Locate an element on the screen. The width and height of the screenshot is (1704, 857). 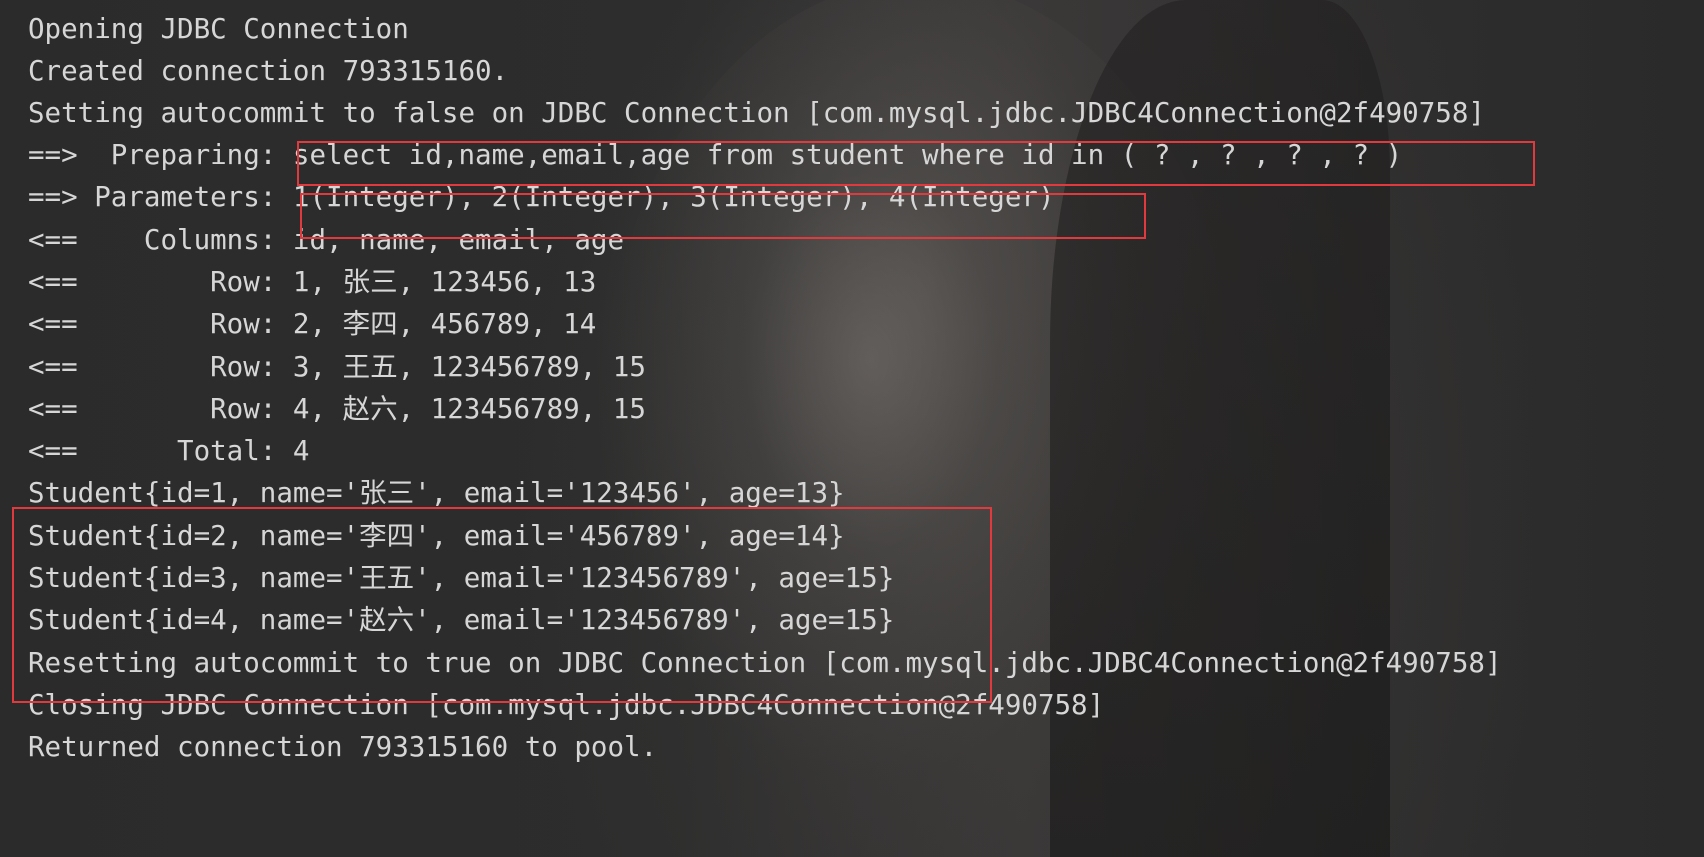
log-line-returned-connection: Returned connection 793315160 to pool. is located at coordinates (343, 747).